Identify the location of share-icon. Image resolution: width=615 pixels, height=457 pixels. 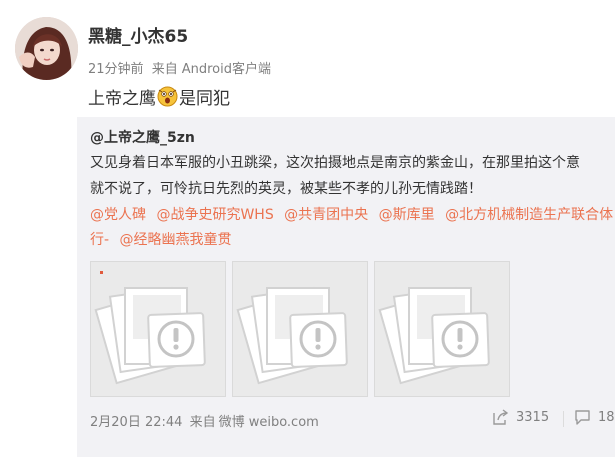
(501, 417).